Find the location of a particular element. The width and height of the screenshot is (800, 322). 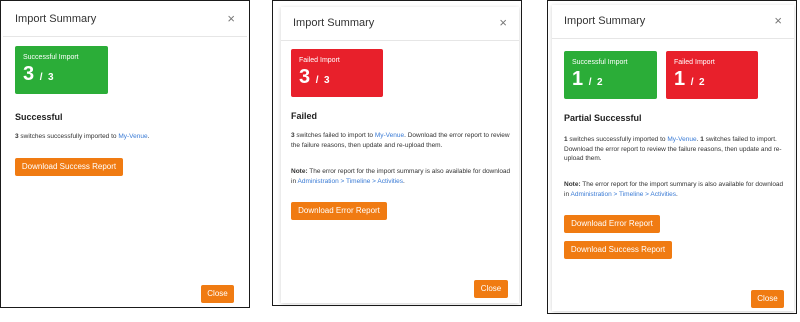

message-end: . is located at coordinates (148, 136).